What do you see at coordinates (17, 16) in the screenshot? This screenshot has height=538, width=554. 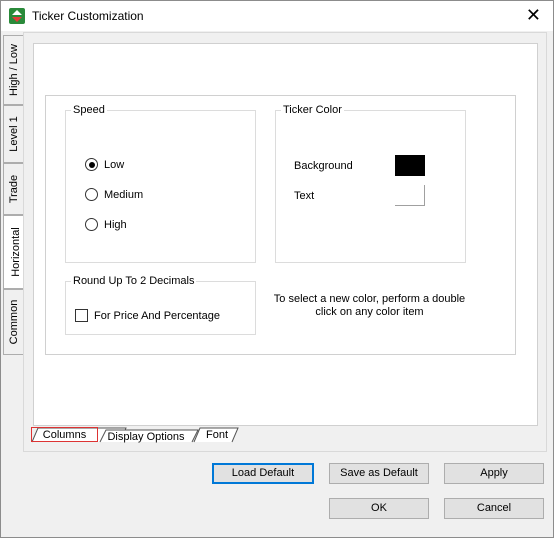 I see `app-icon` at bounding box center [17, 16].